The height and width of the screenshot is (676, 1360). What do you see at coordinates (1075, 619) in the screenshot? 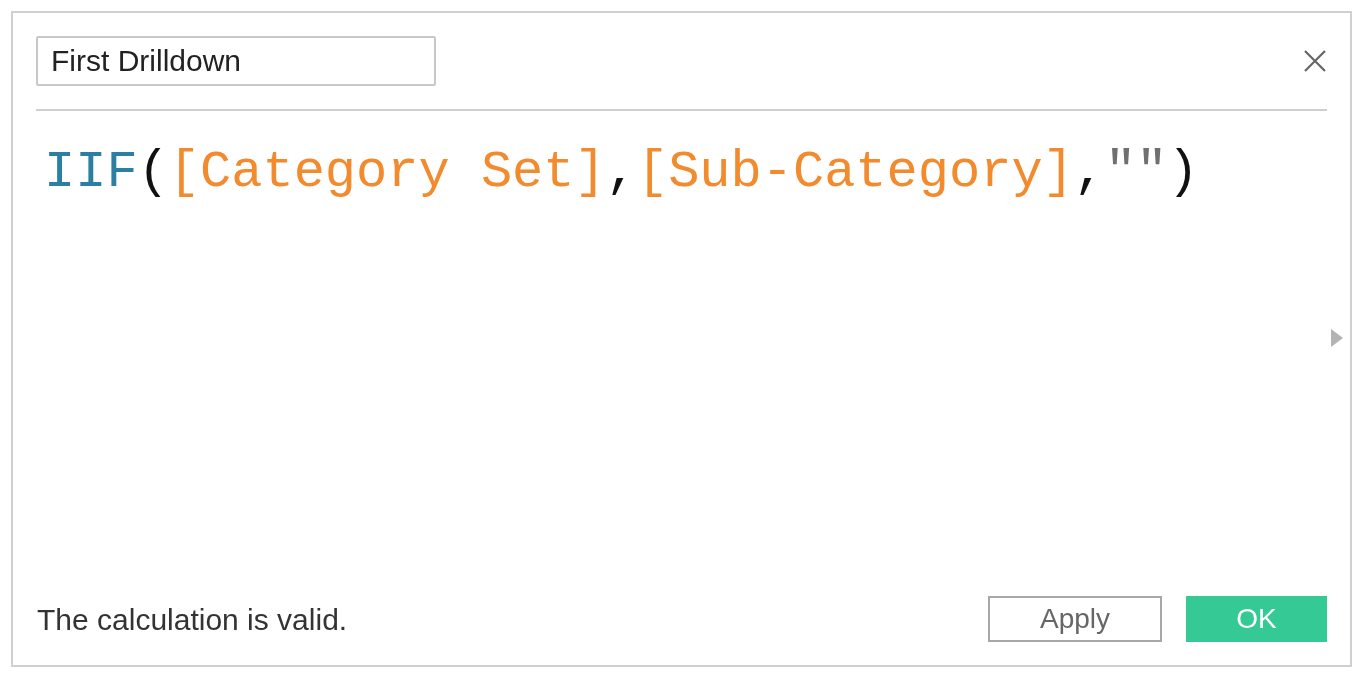
I see `apply-button: Apply` at bounding box center [1075, 619].